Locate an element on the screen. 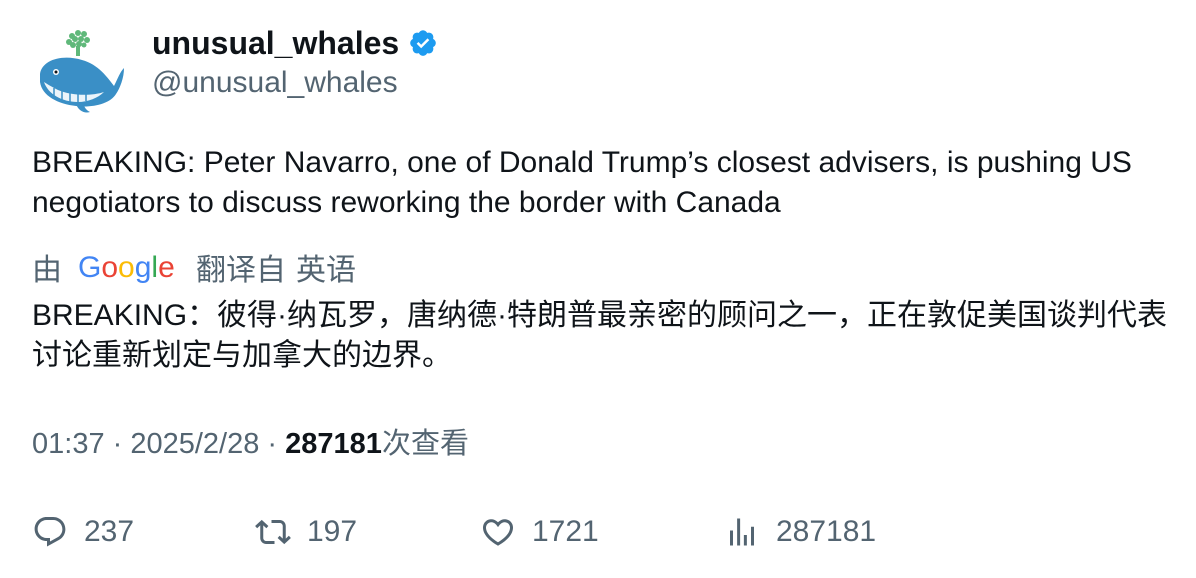 The image size is (1196, 578). views-button: 287181 is located at coordinates (800, 532).